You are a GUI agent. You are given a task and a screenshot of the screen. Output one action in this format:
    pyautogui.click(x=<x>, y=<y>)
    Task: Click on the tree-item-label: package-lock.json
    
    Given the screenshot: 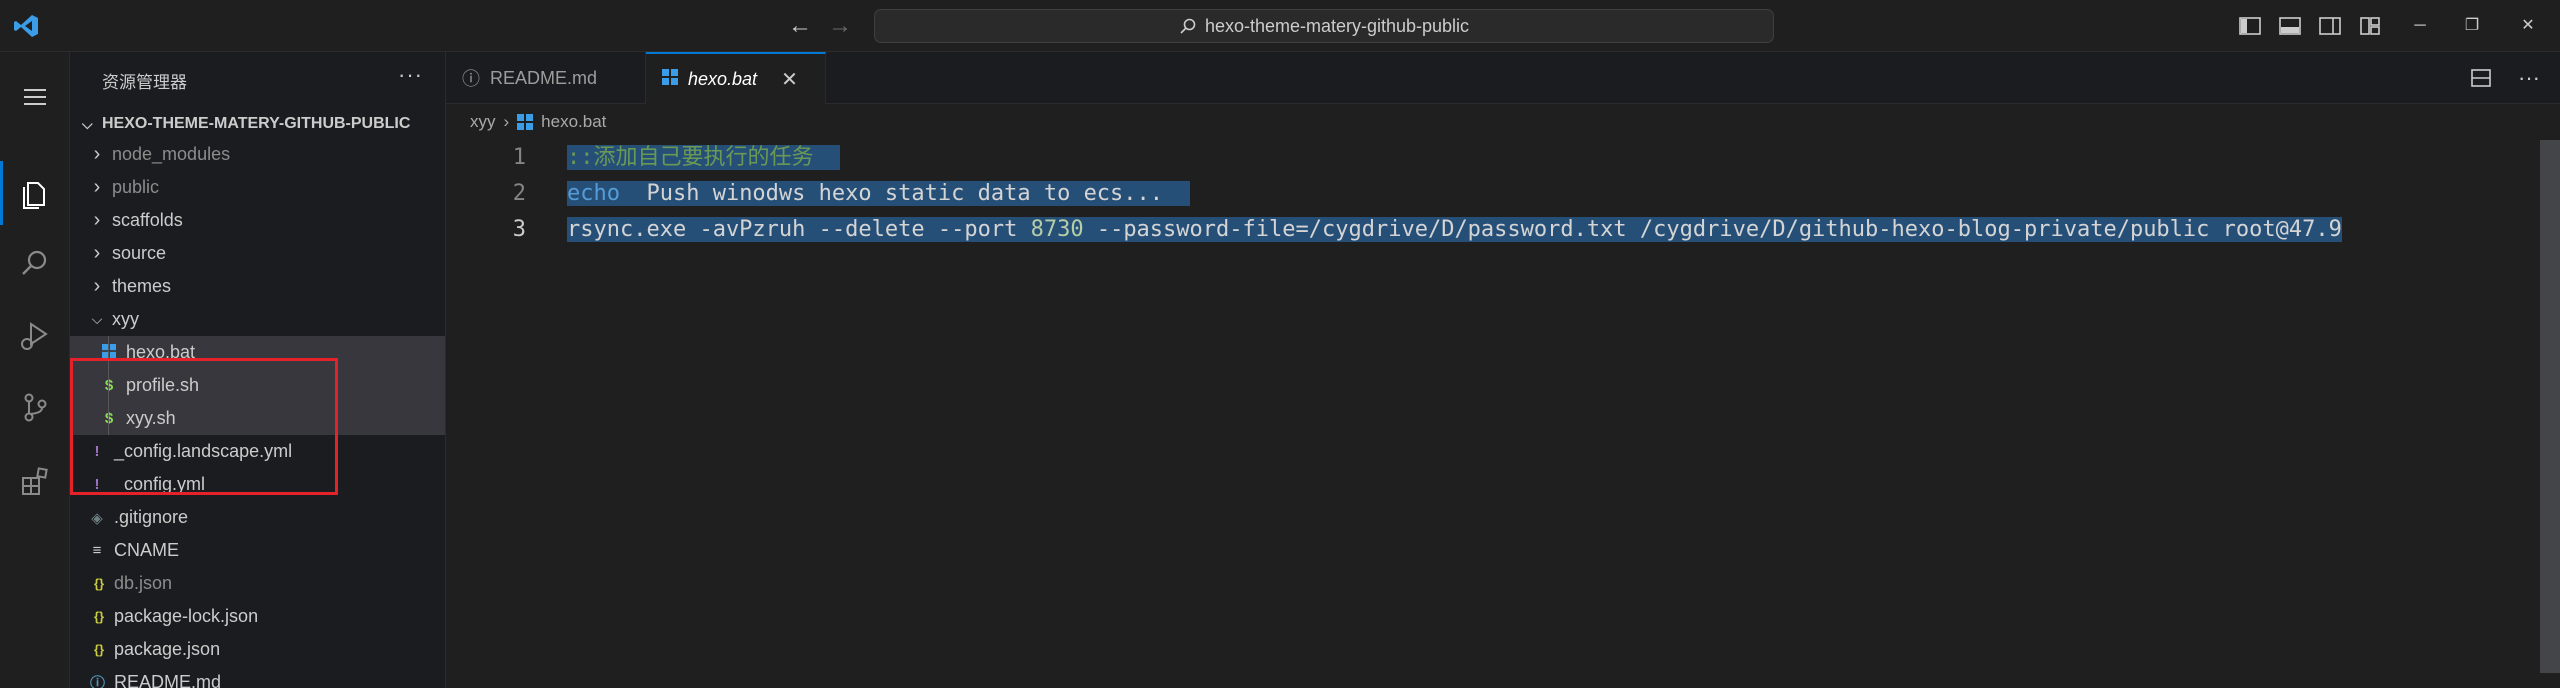 What is the action you would take?
    pyautogui.click(x=186, y=616)
    